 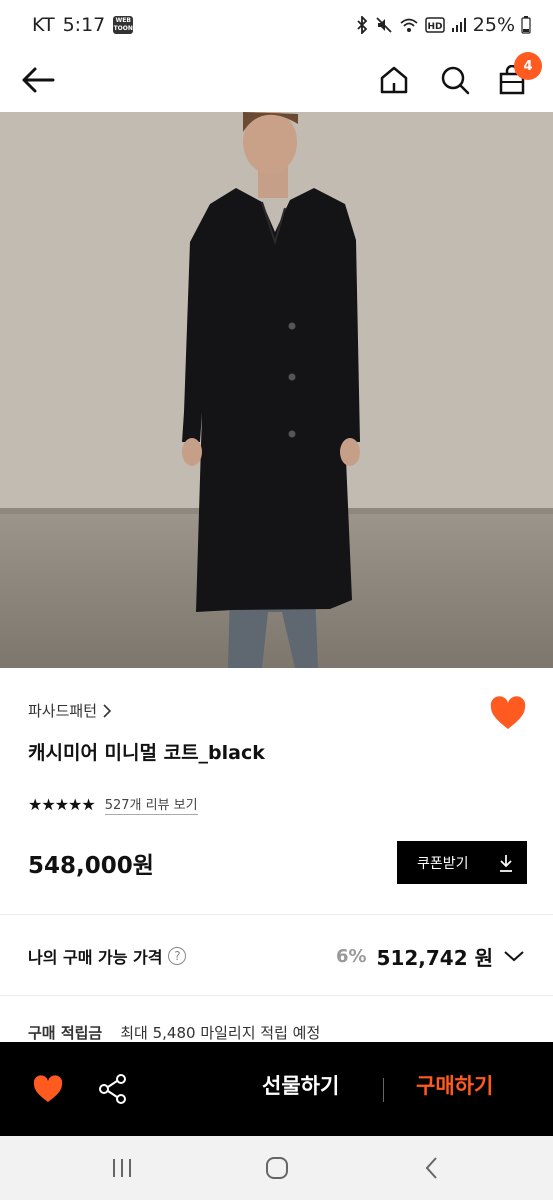 I want to click on home-circle-icon, so click(x=277, y=1168).